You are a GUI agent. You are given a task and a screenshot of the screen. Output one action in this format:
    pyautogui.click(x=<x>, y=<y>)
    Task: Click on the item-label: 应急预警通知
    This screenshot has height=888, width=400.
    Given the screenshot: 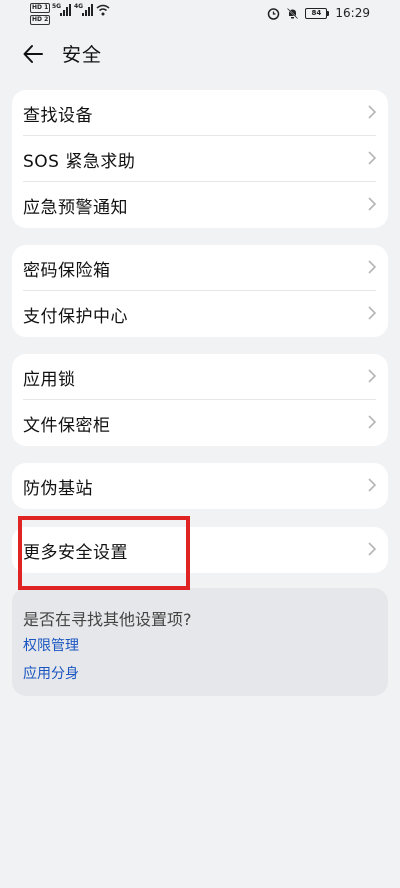 What is the action you would take?
    pyautogui.click(x=75, y=207)
    